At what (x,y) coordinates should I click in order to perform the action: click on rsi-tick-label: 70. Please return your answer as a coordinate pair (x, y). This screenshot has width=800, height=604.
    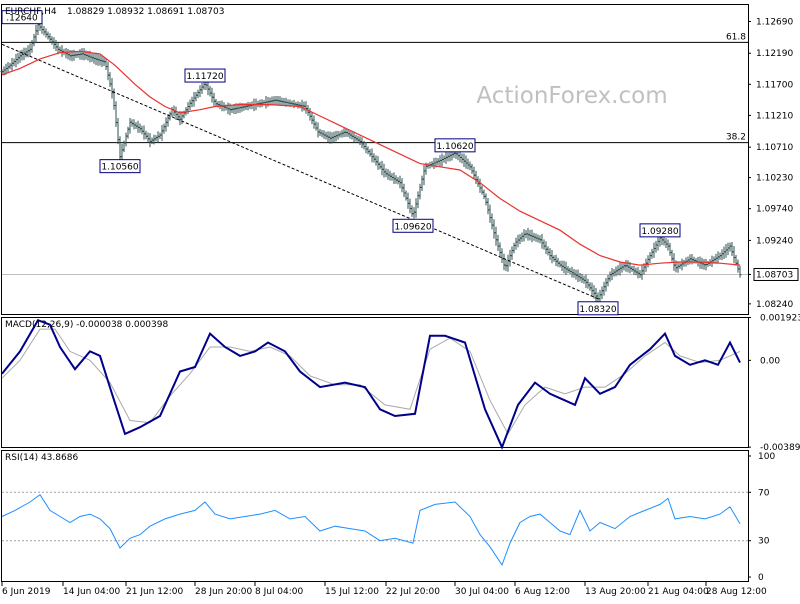
    Looking at the image, I should click on (764, 493).